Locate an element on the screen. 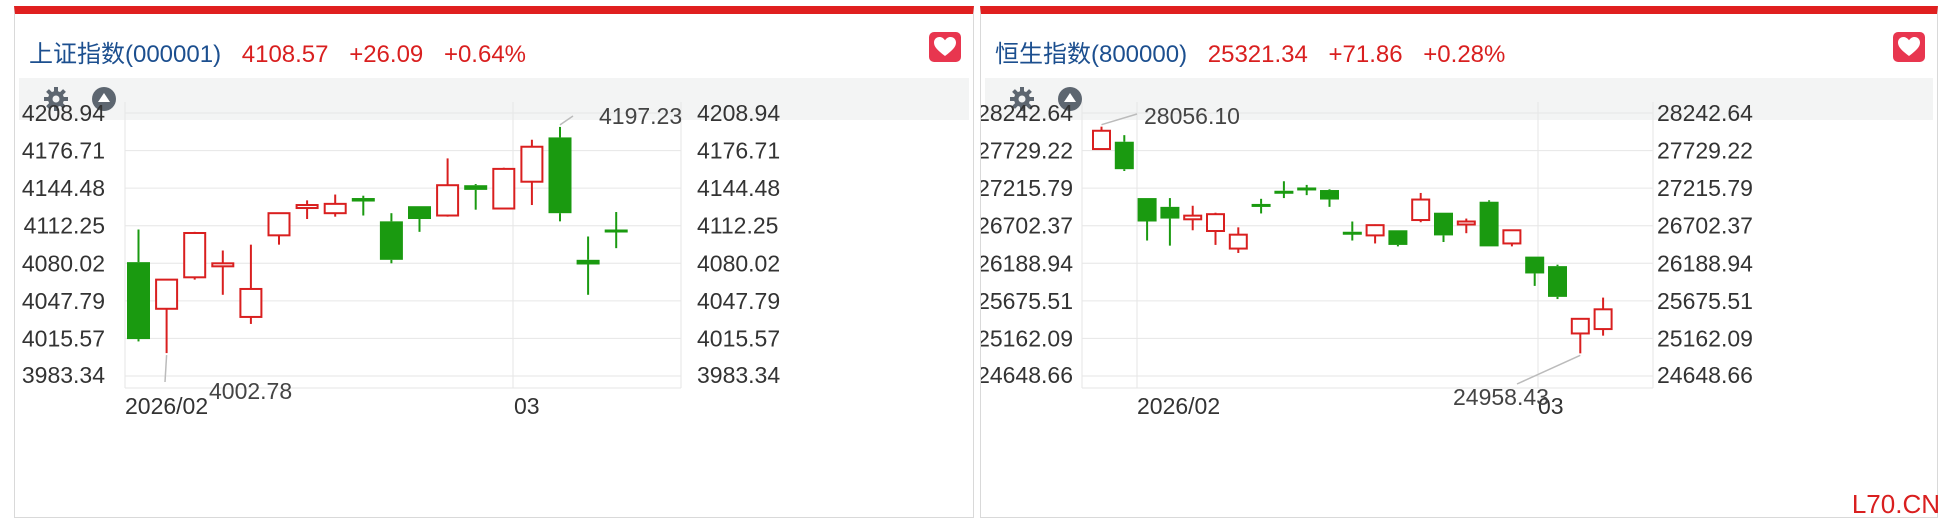  y-tick-label-right: 4015.57 is located at coordinates (738, 338).